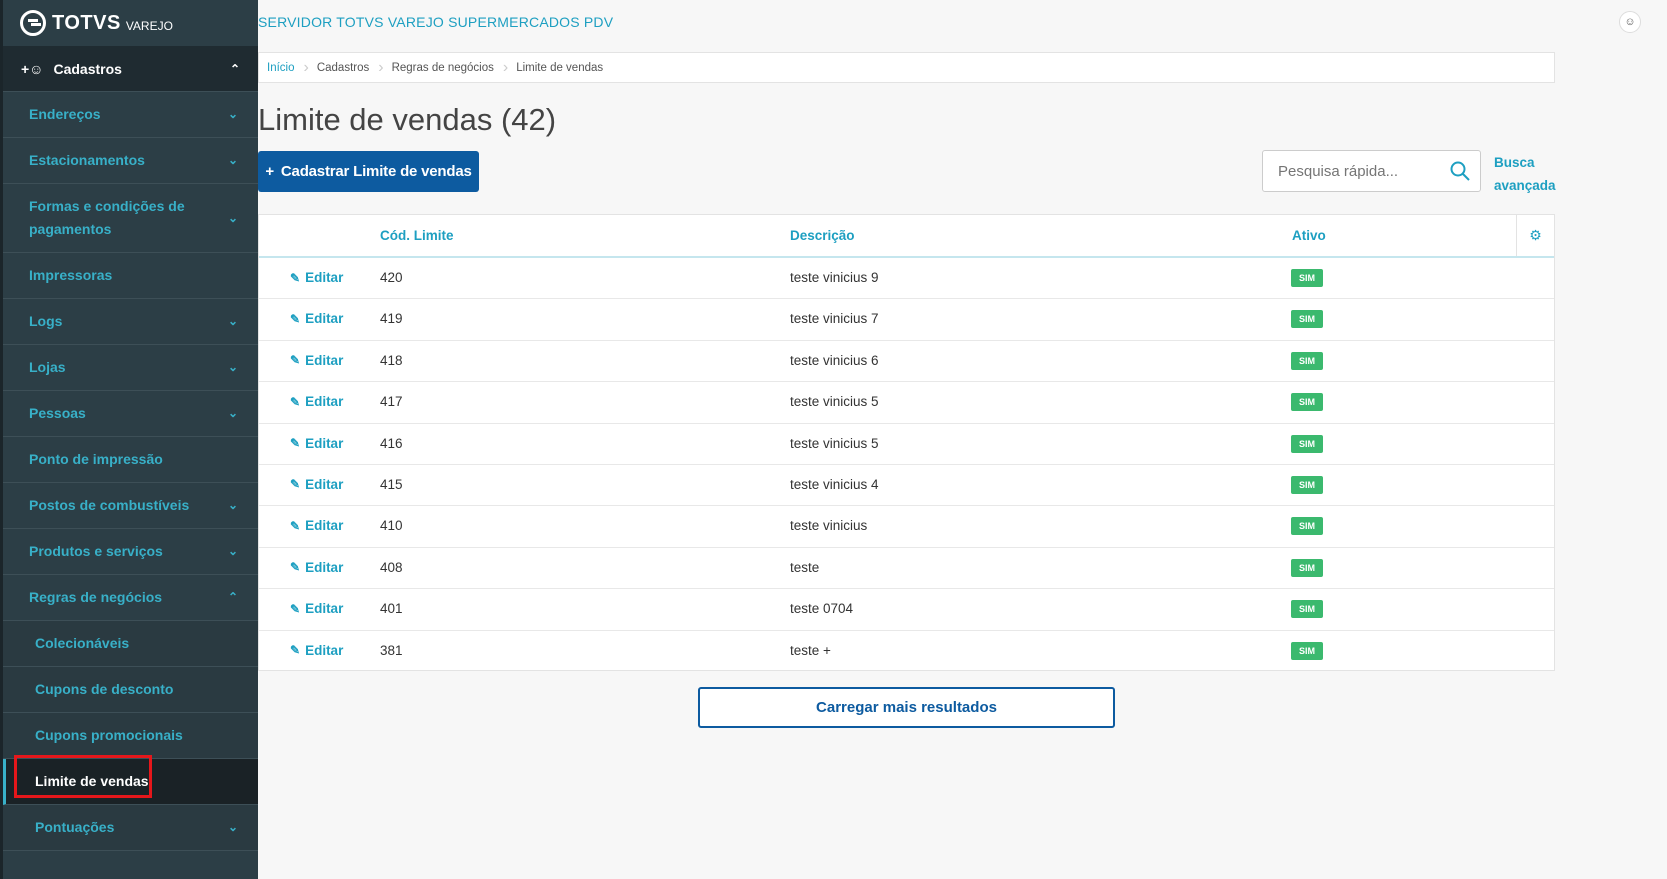  I want to click on highlight-box, so click(83, 776).